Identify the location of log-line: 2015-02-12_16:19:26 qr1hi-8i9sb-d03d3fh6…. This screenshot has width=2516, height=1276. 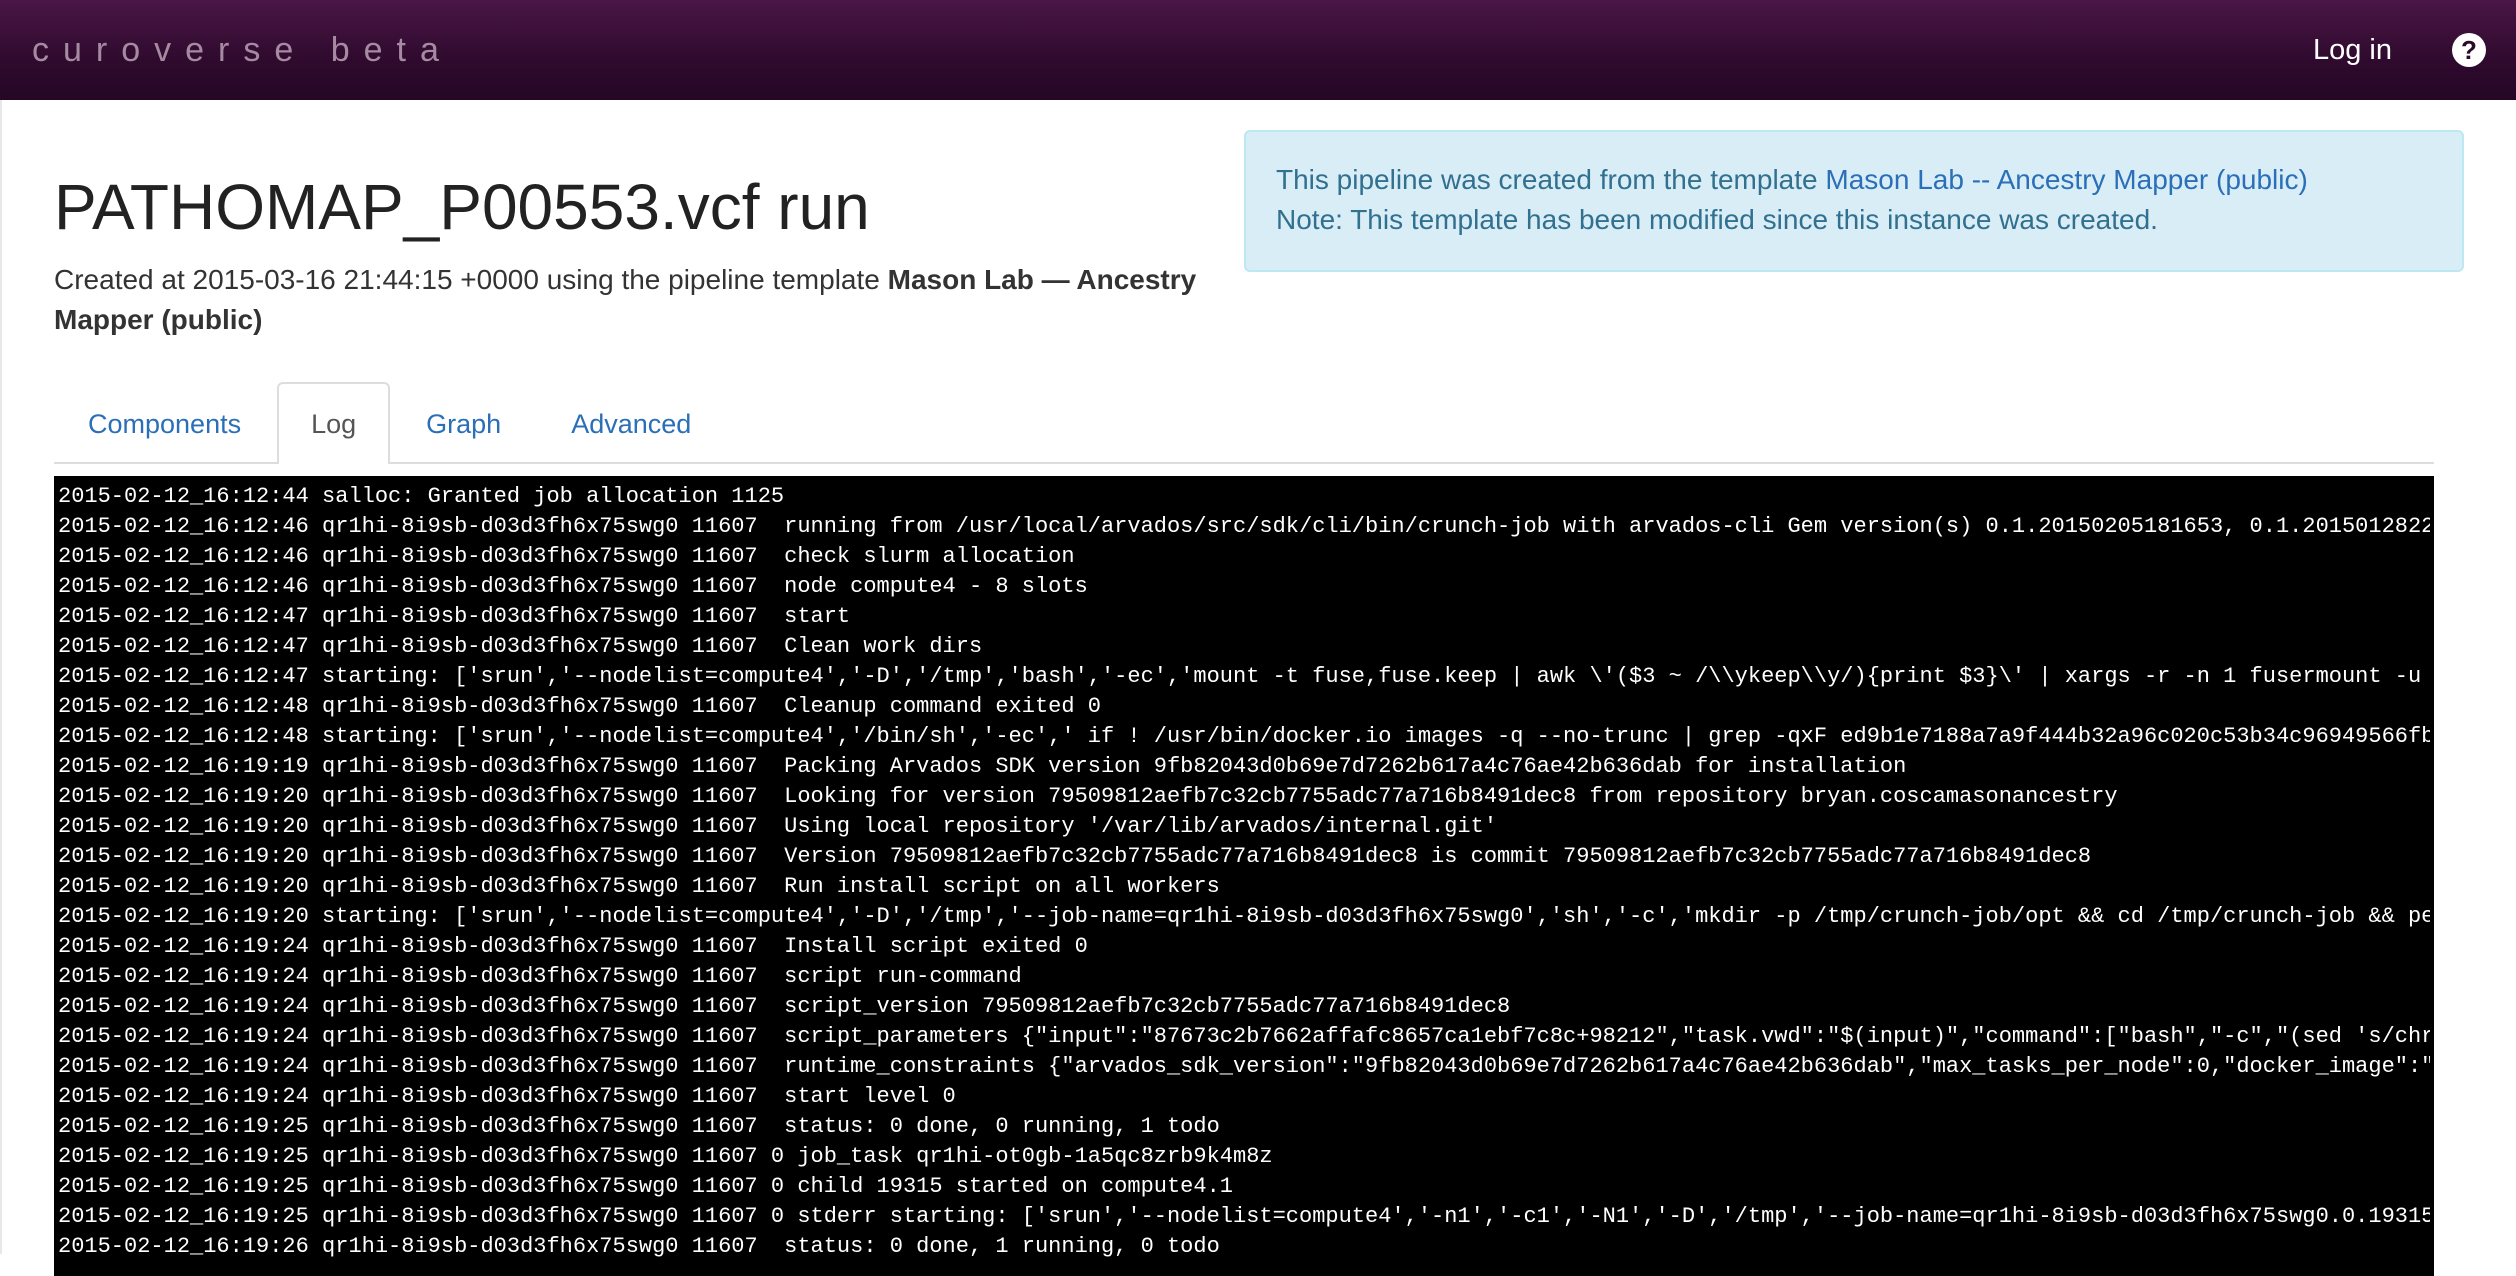
(639, 1246).